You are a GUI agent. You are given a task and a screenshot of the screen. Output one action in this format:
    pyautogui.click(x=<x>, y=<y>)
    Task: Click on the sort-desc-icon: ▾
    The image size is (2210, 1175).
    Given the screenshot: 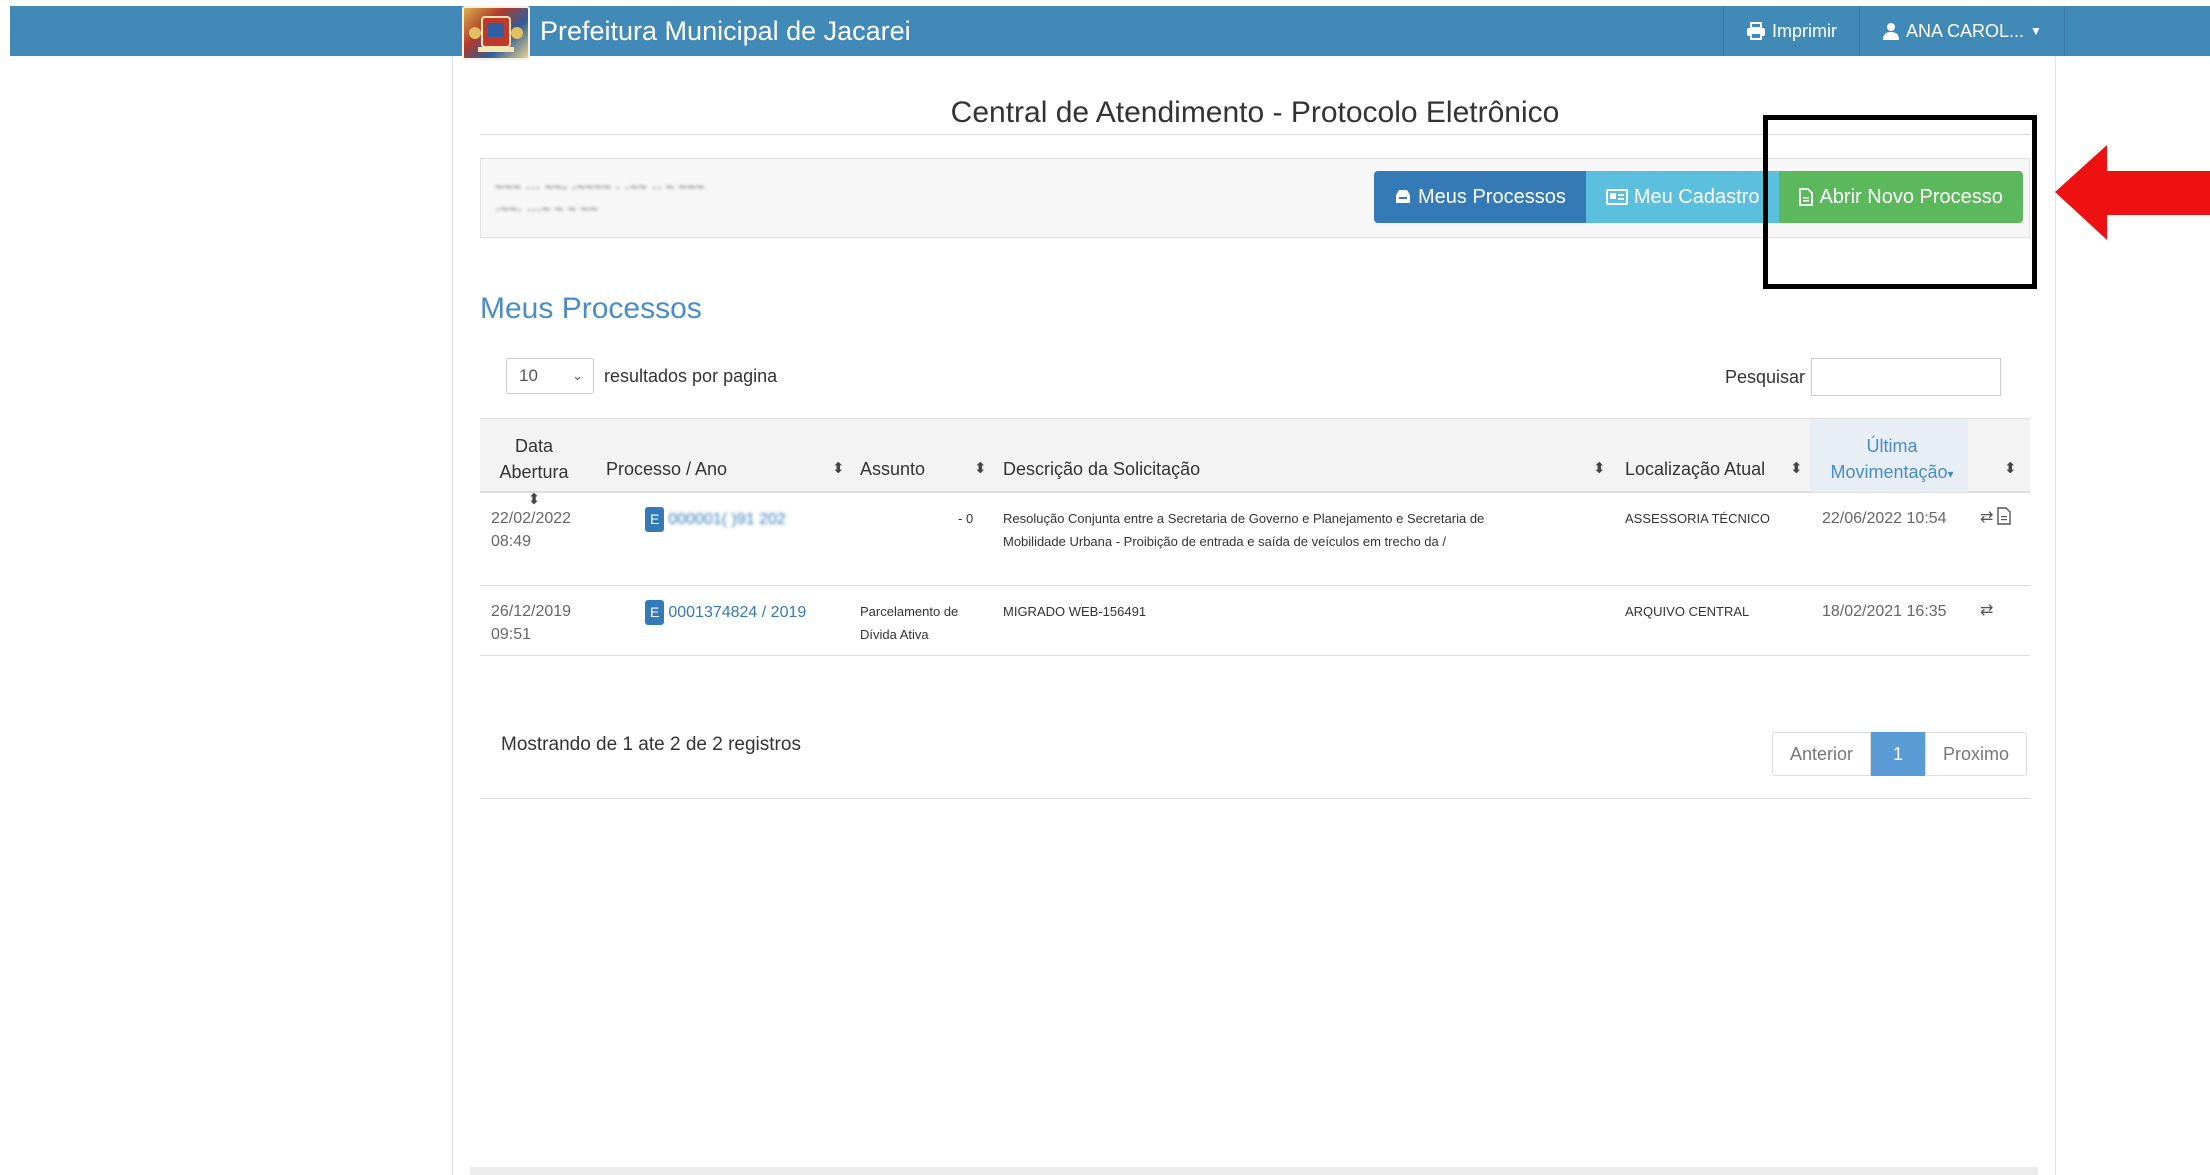 What is the action you would take?
    pyautogui.click(x=1950, y=474)
    